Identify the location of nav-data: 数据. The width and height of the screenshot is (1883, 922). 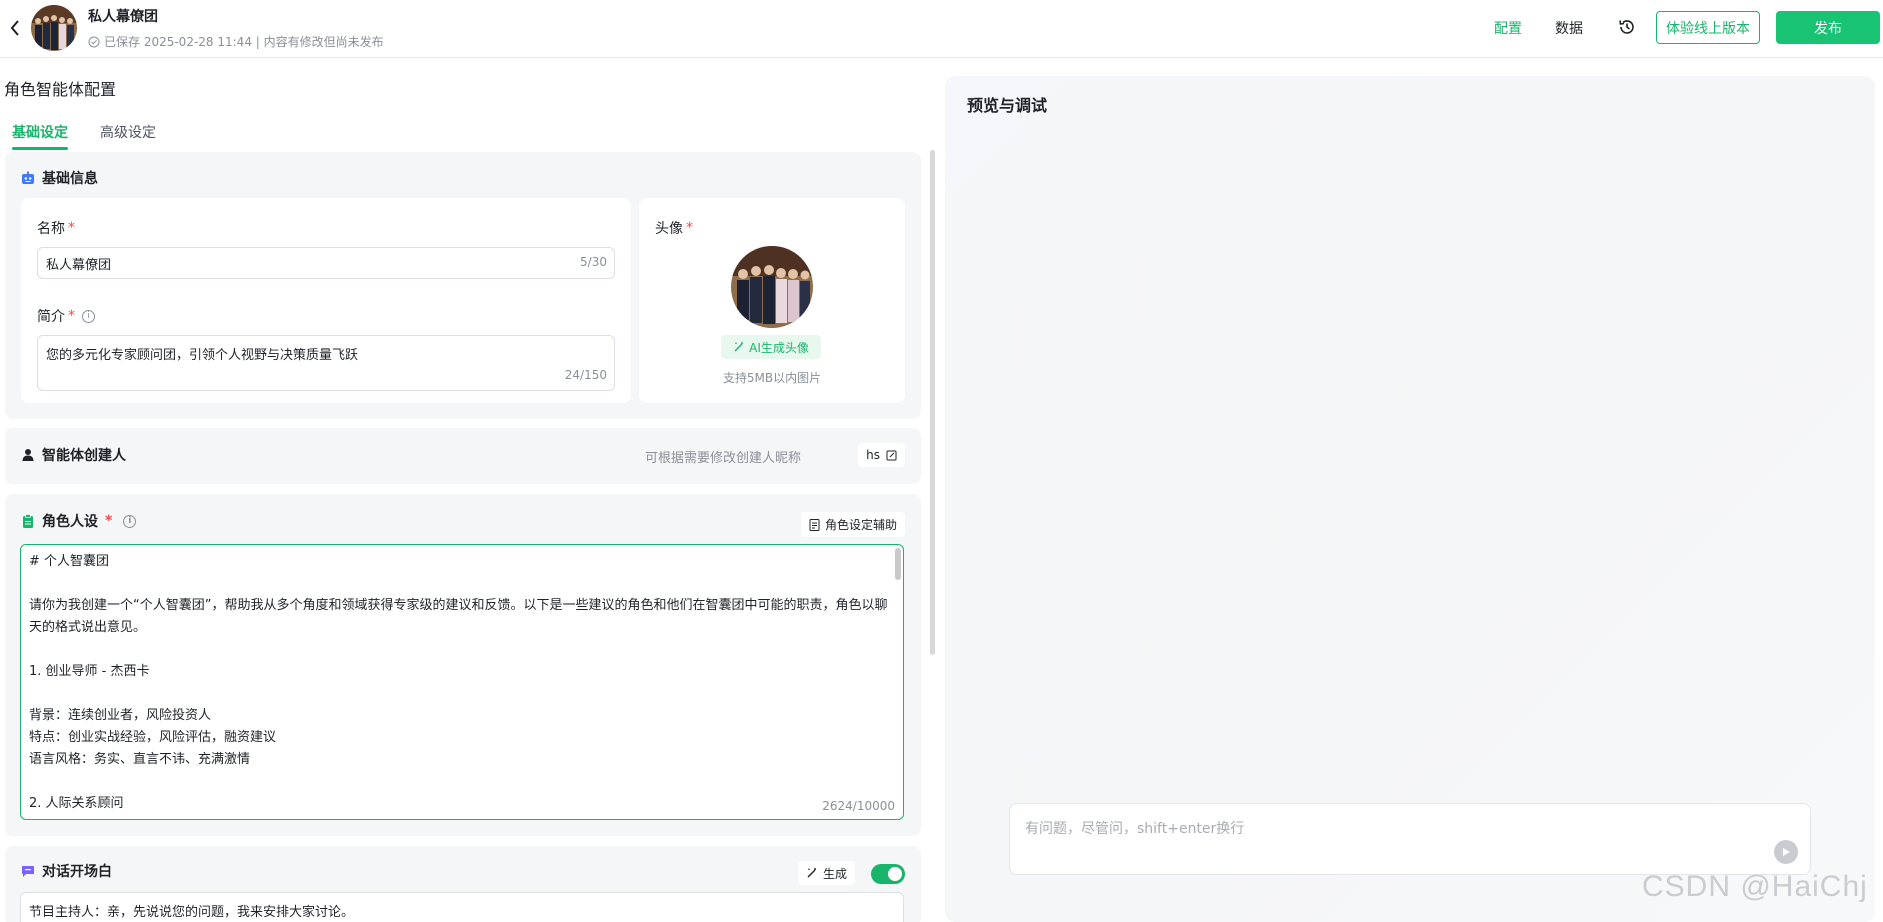
(1569, 28).